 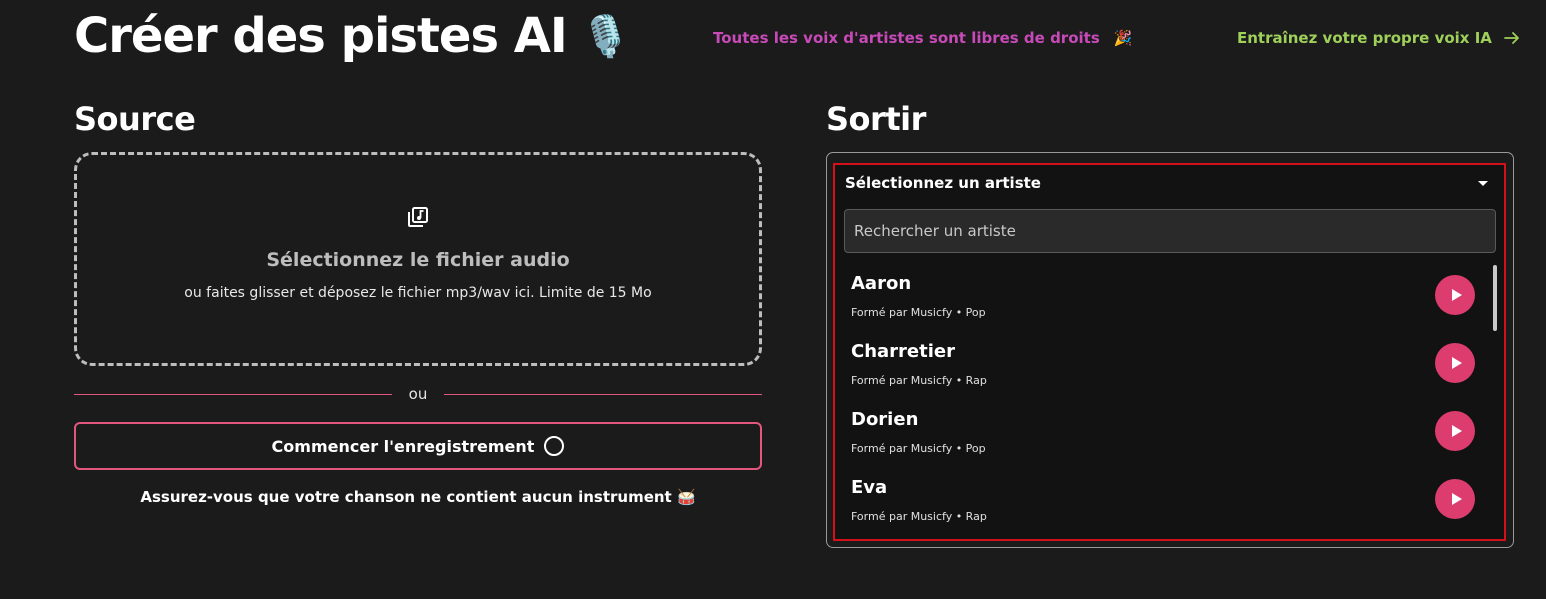 I want to click on record-circle-icon, so click(x=554, y=446).